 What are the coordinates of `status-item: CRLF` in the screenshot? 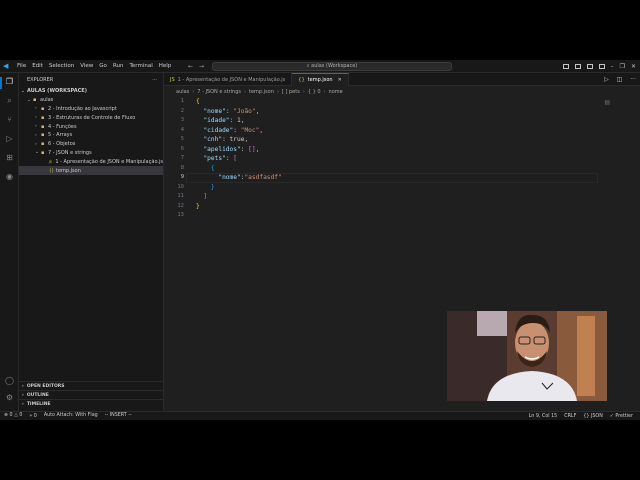 It's located at (570, 416).